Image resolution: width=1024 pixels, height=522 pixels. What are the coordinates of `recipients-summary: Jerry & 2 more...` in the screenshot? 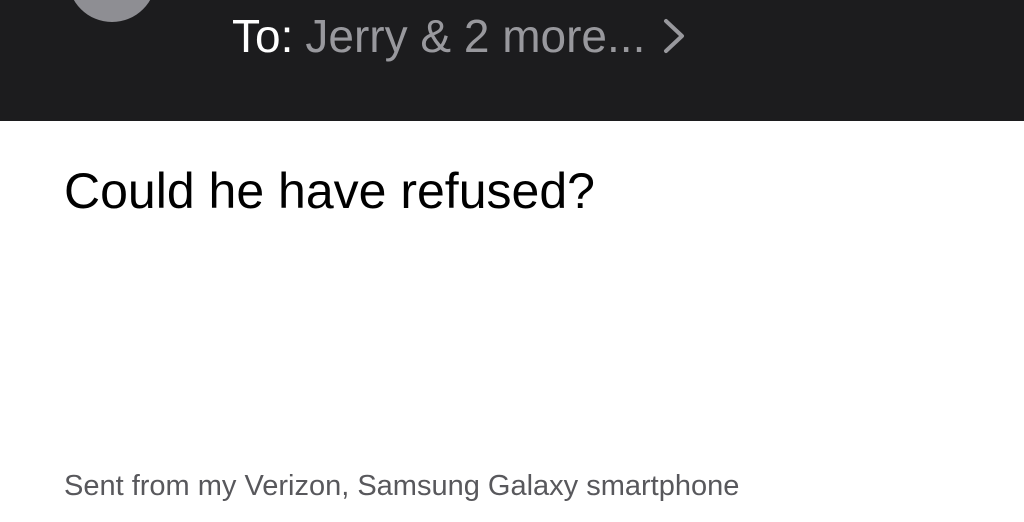 It's located at (475, 36).